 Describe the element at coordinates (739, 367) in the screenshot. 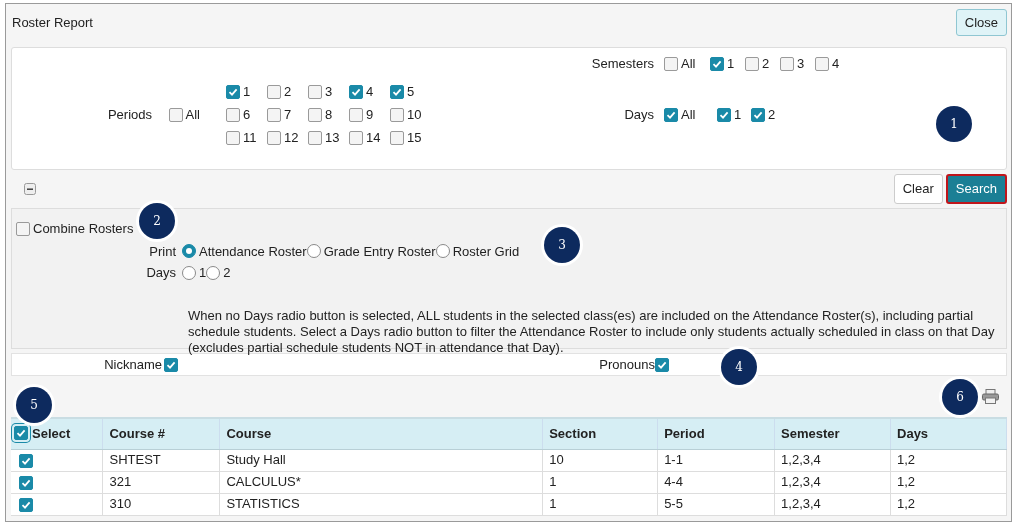

I see `step-marker: 4` at that location.